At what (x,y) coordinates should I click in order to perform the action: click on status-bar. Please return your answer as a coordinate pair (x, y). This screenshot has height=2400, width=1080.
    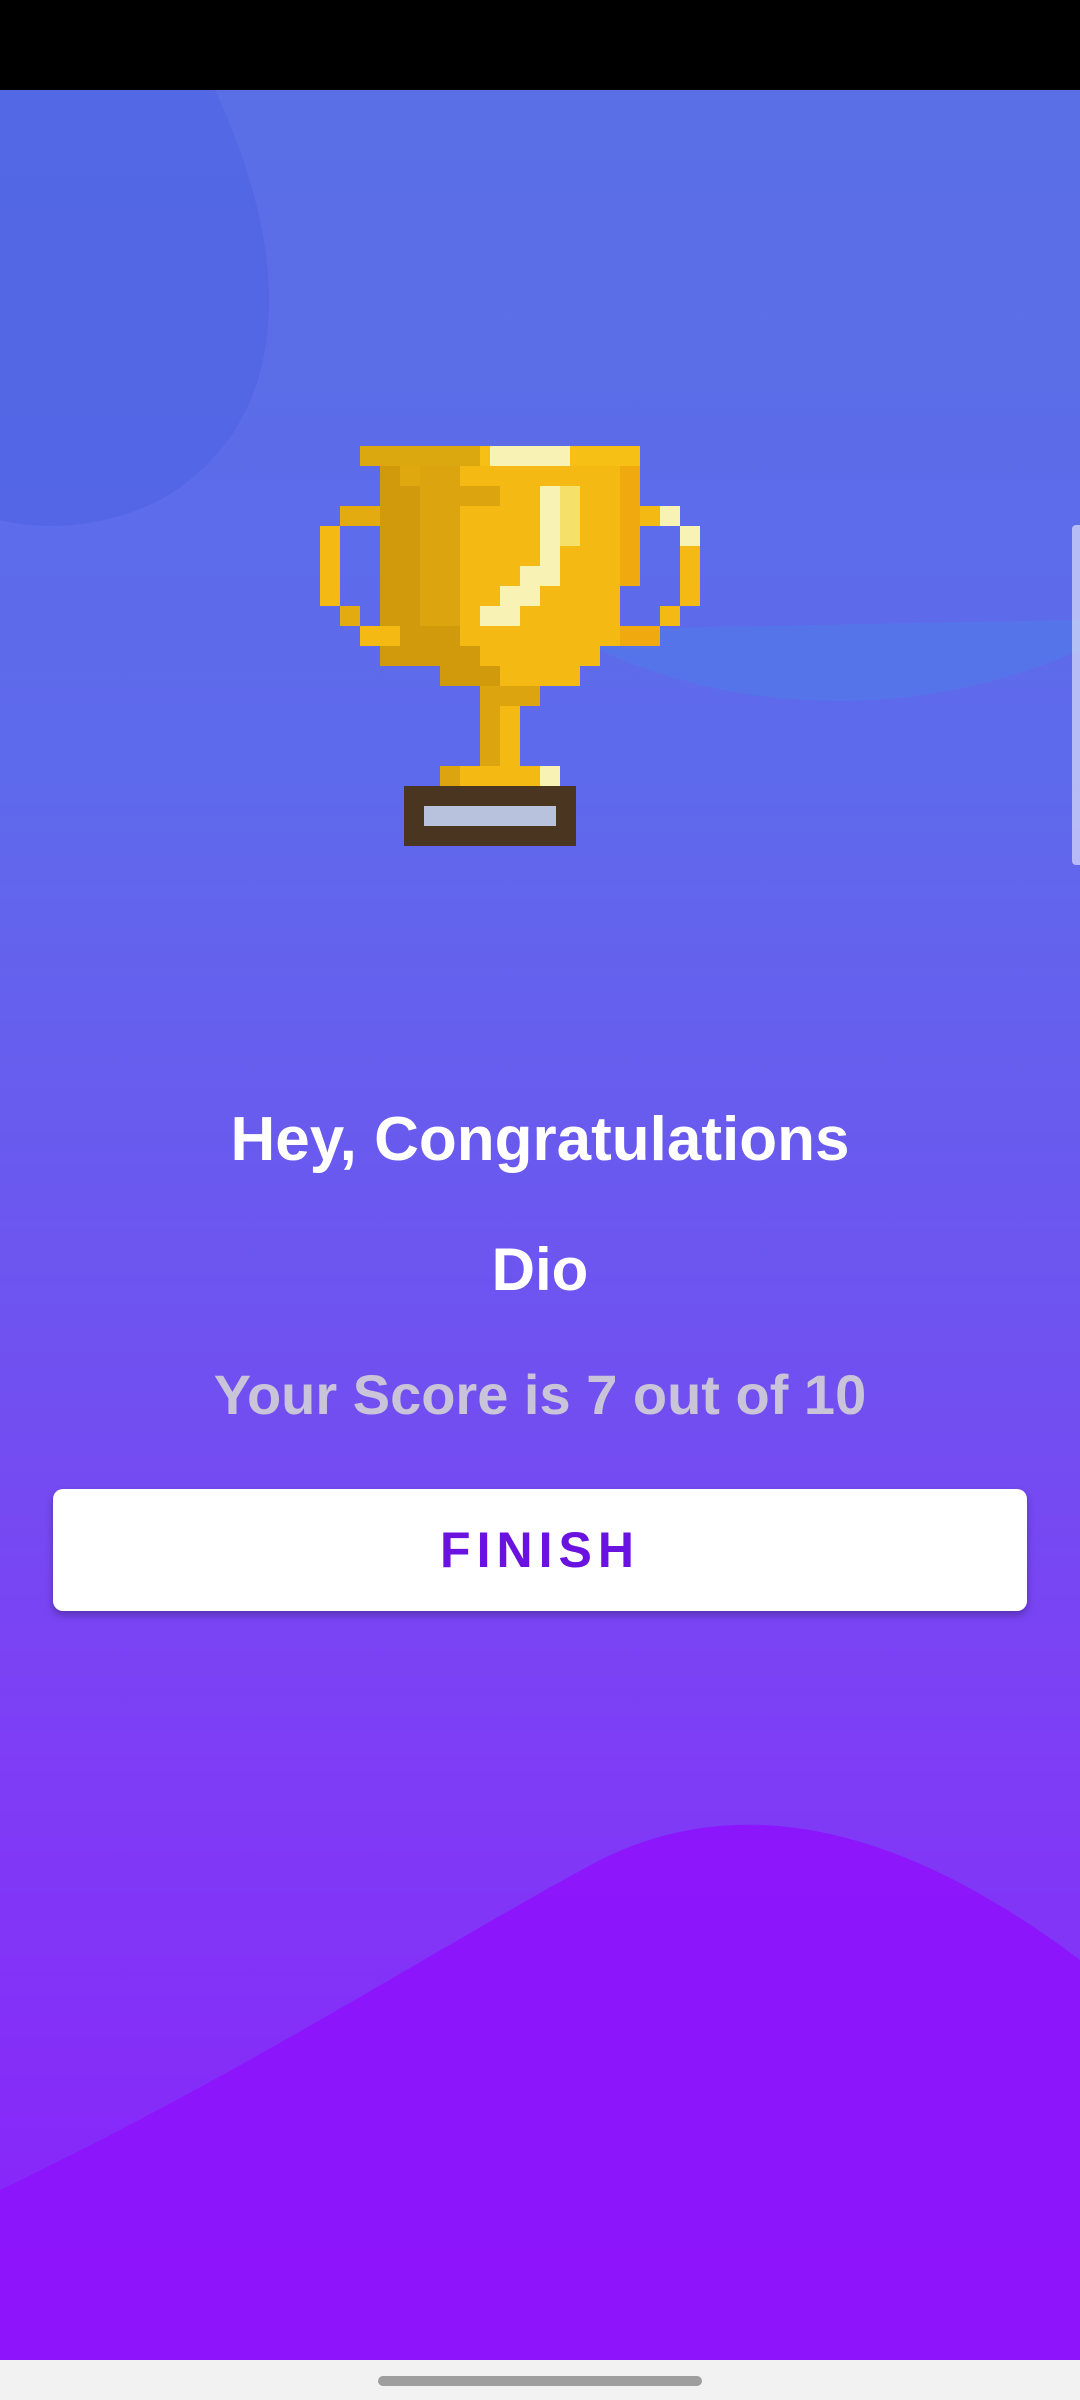
    Looking at the image, I should click on (540, 45).